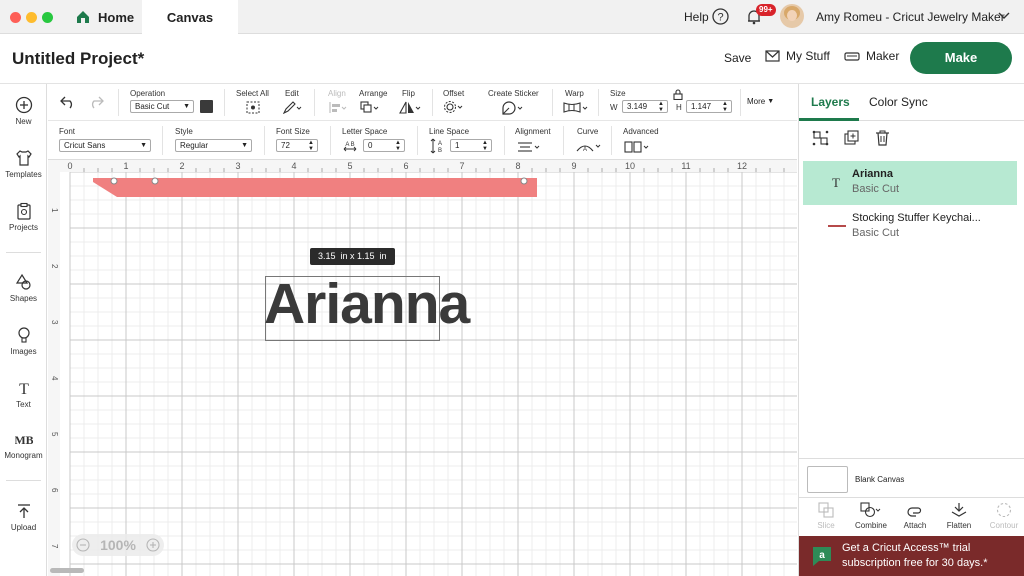  I want to click on sidebar-item-monogram: MB Monogram, so click(23, 445).